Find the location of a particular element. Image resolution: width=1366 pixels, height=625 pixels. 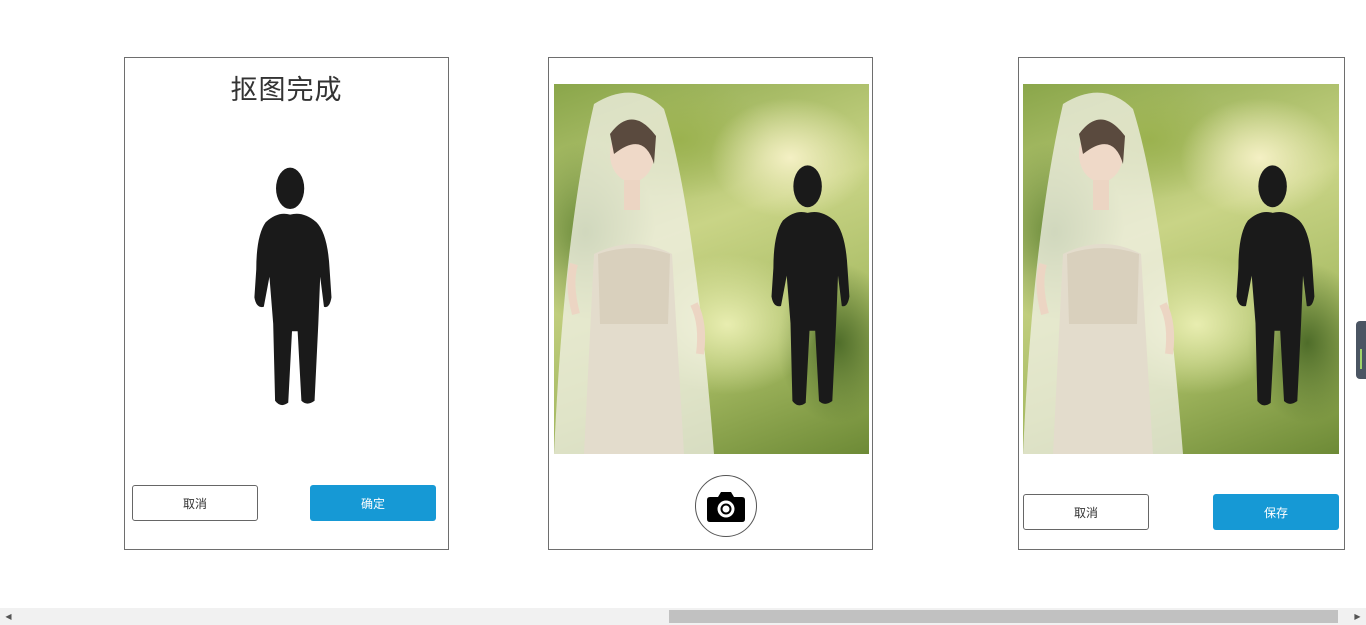

camera-button is located at coordinates (726, 506).